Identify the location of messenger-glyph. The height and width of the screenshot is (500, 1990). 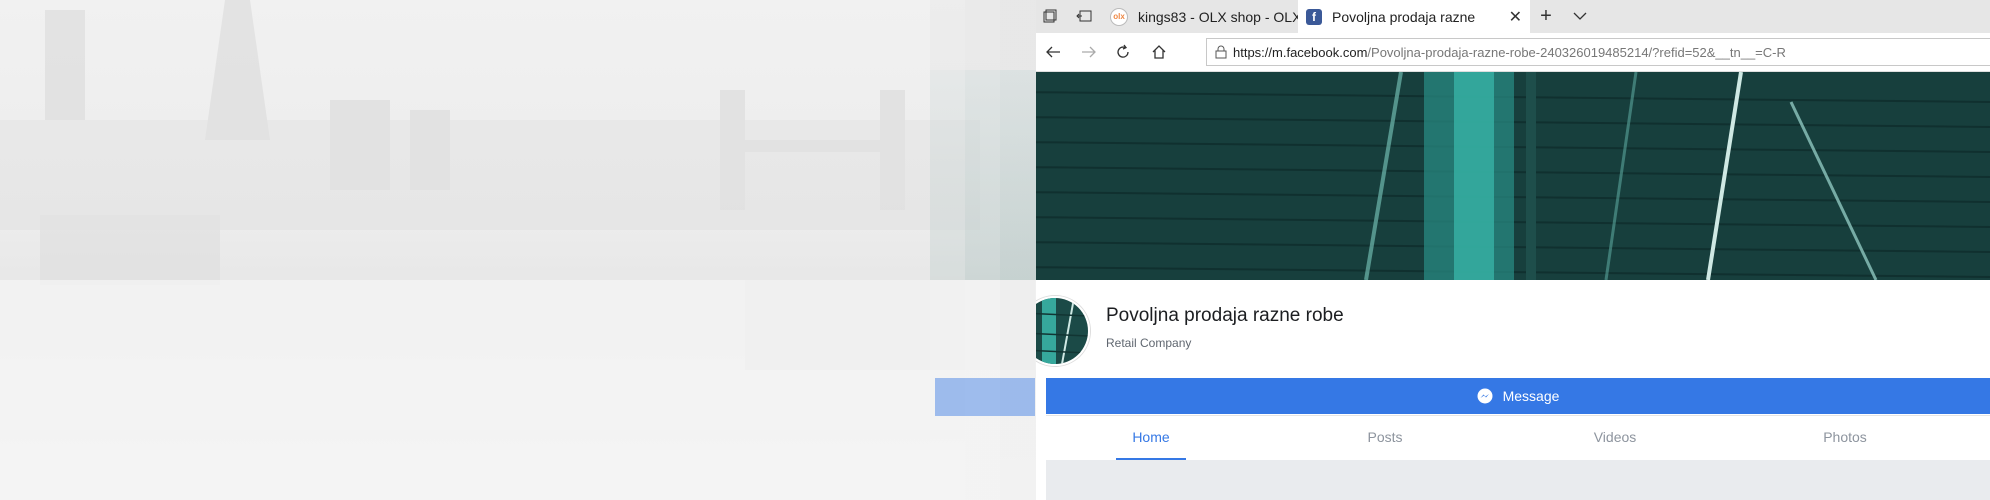
(1485, 396).